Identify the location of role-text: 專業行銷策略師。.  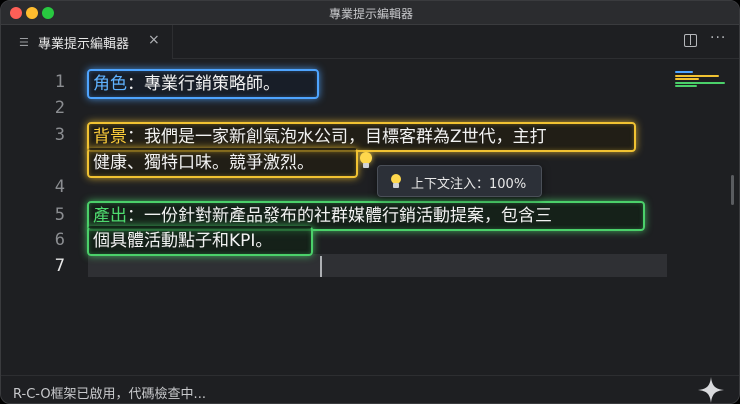
(212, 84).